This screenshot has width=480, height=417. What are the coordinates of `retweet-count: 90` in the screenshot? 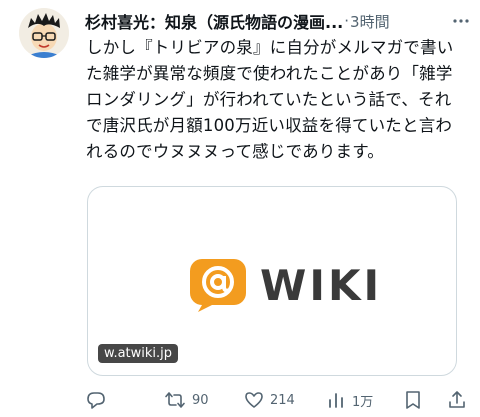 It's located at (200, 400).